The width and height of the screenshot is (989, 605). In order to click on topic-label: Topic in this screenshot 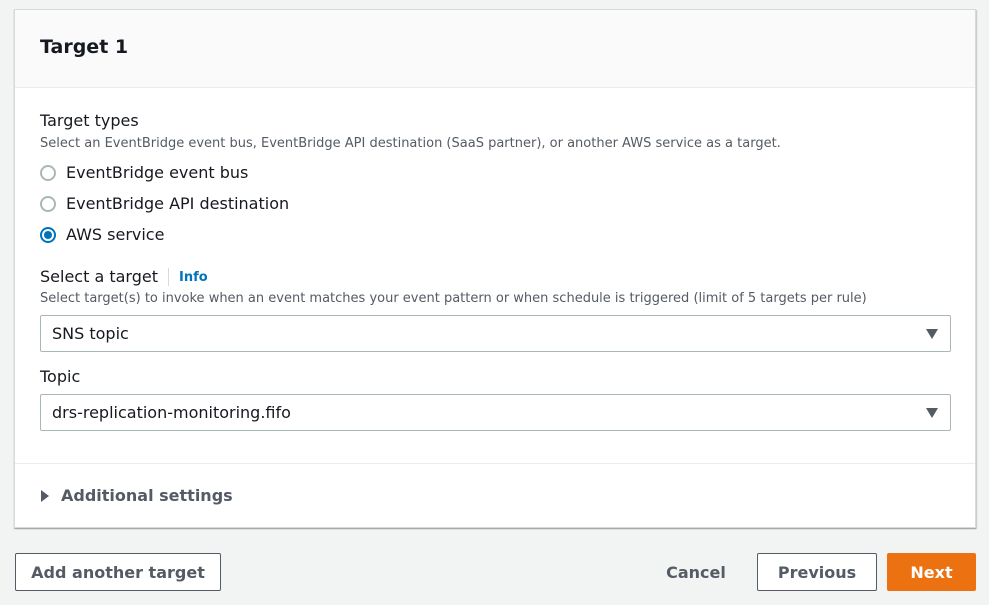, I will do `click(60, 376)`.